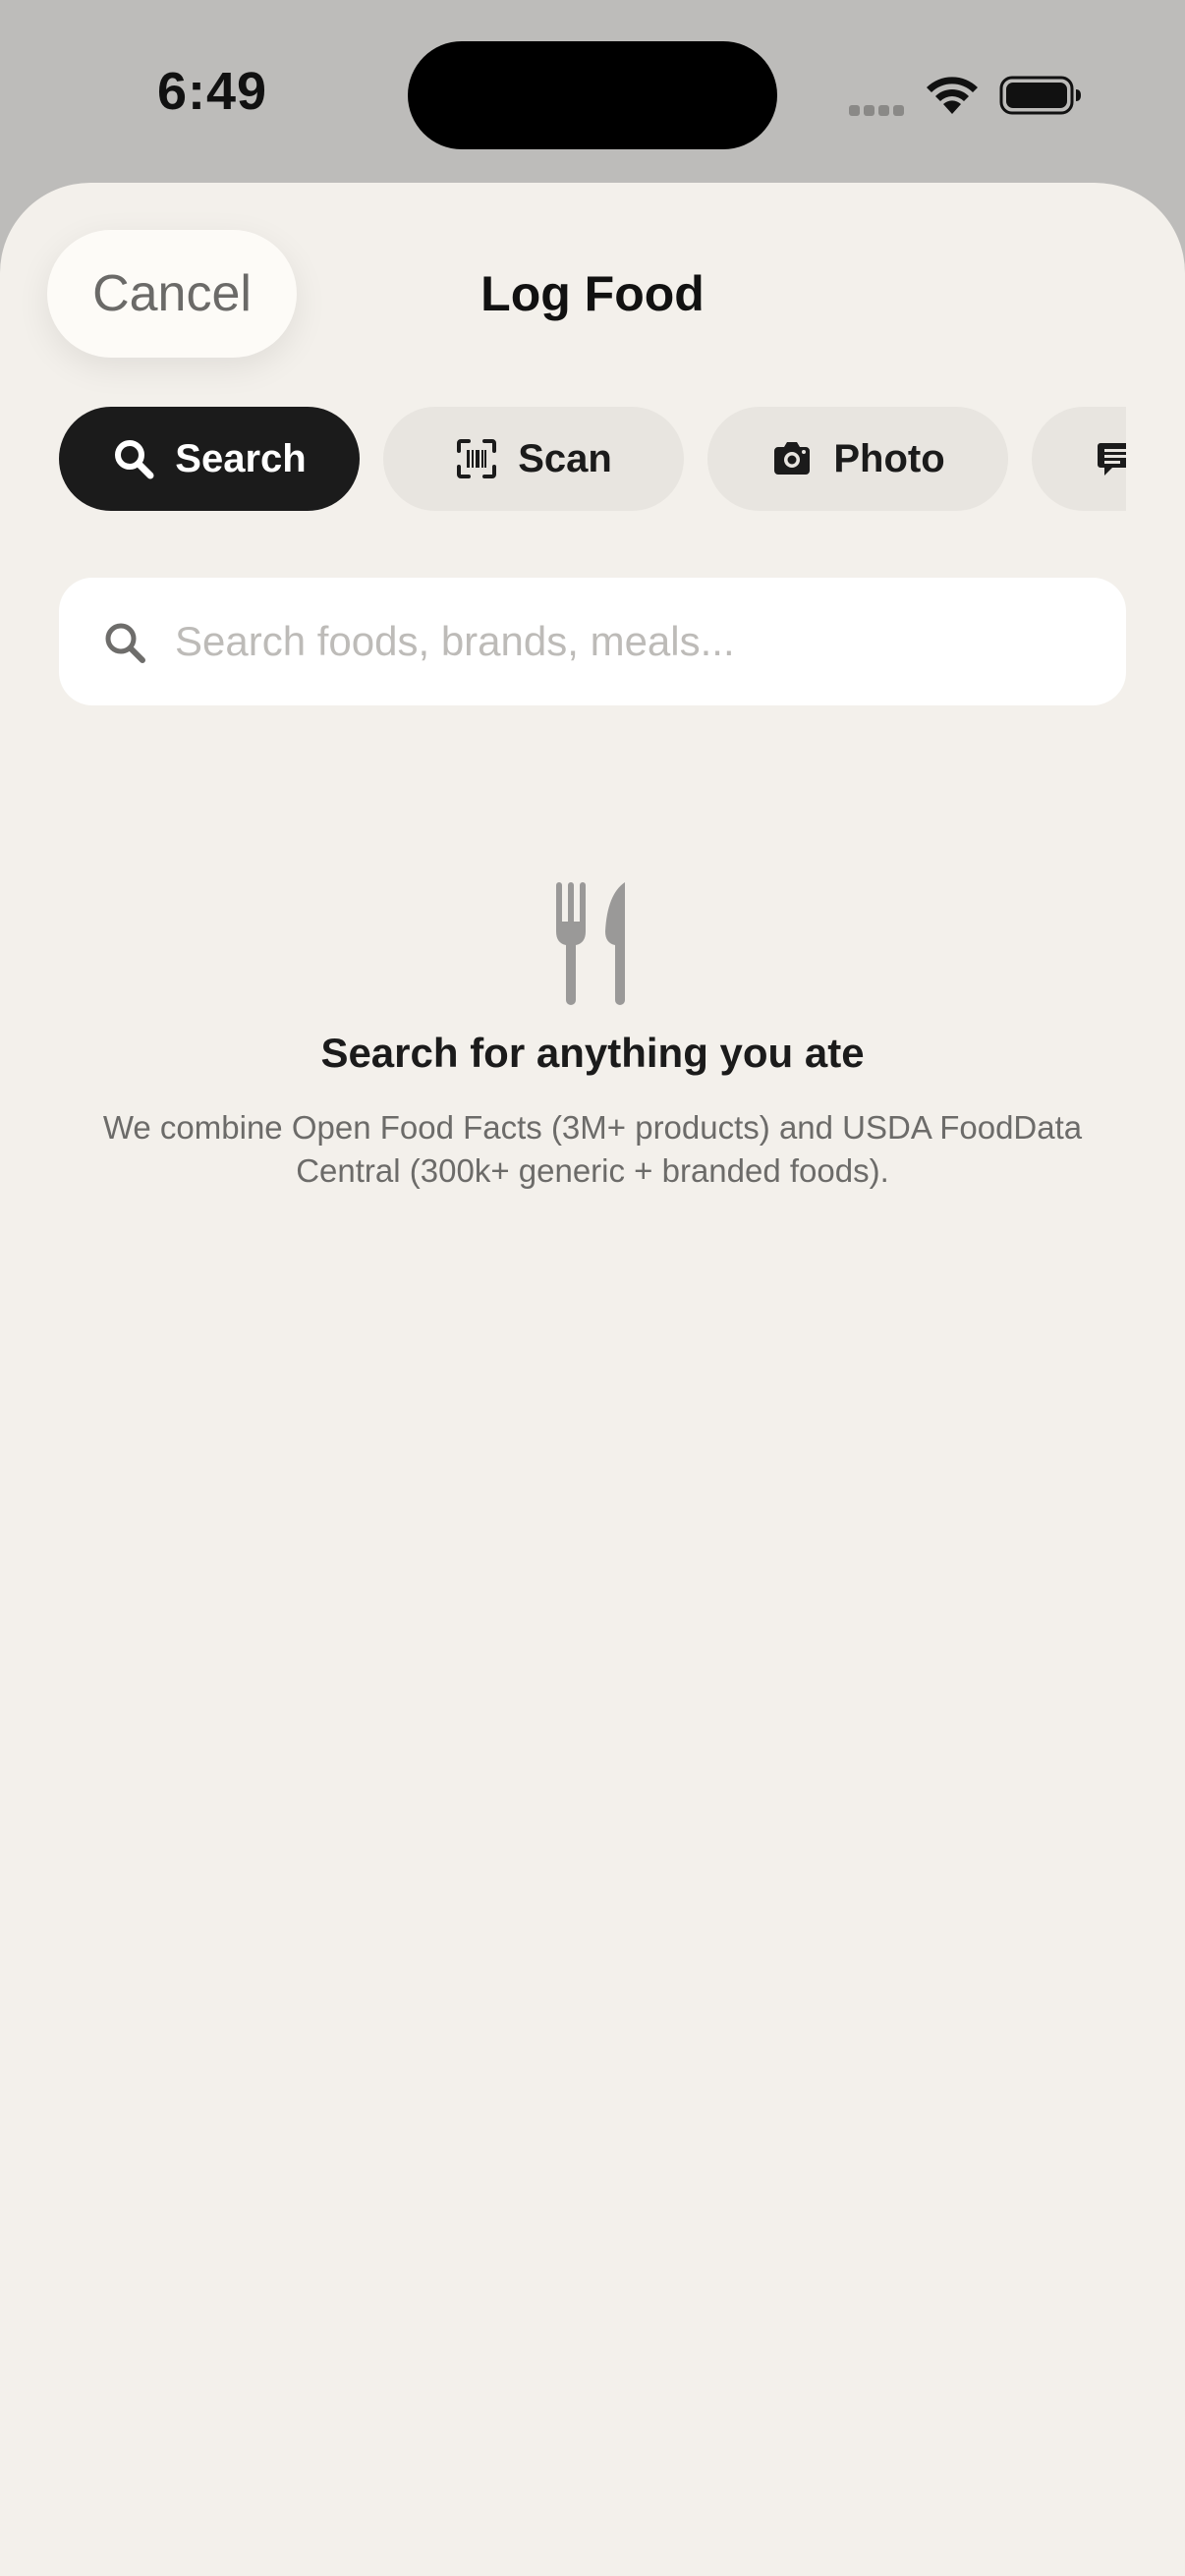 This screenshot has width=1185, height=2576. I want to click on message-icon, so click(1112, 459).